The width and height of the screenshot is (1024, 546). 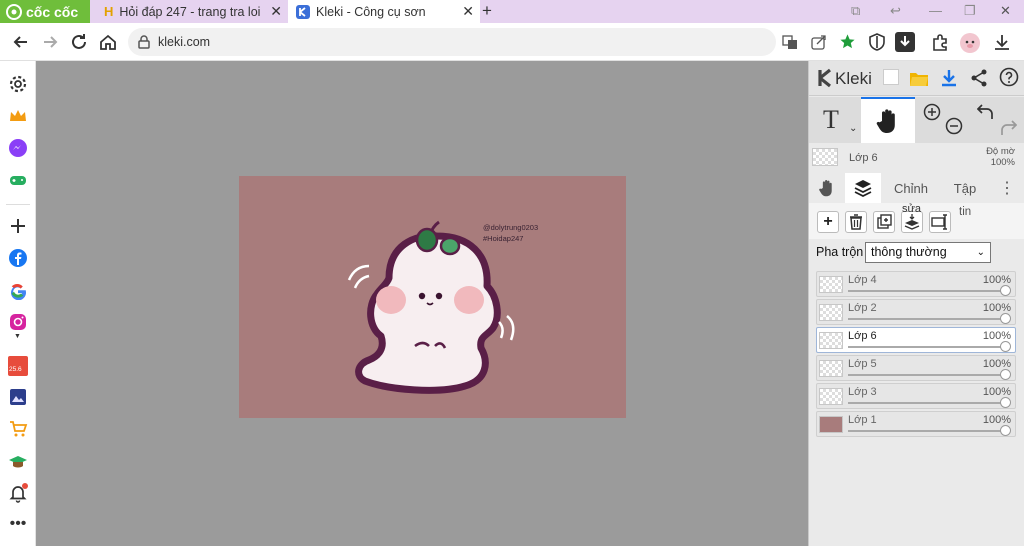 I want to click on profile-avatar, so click(x=969, y=42).